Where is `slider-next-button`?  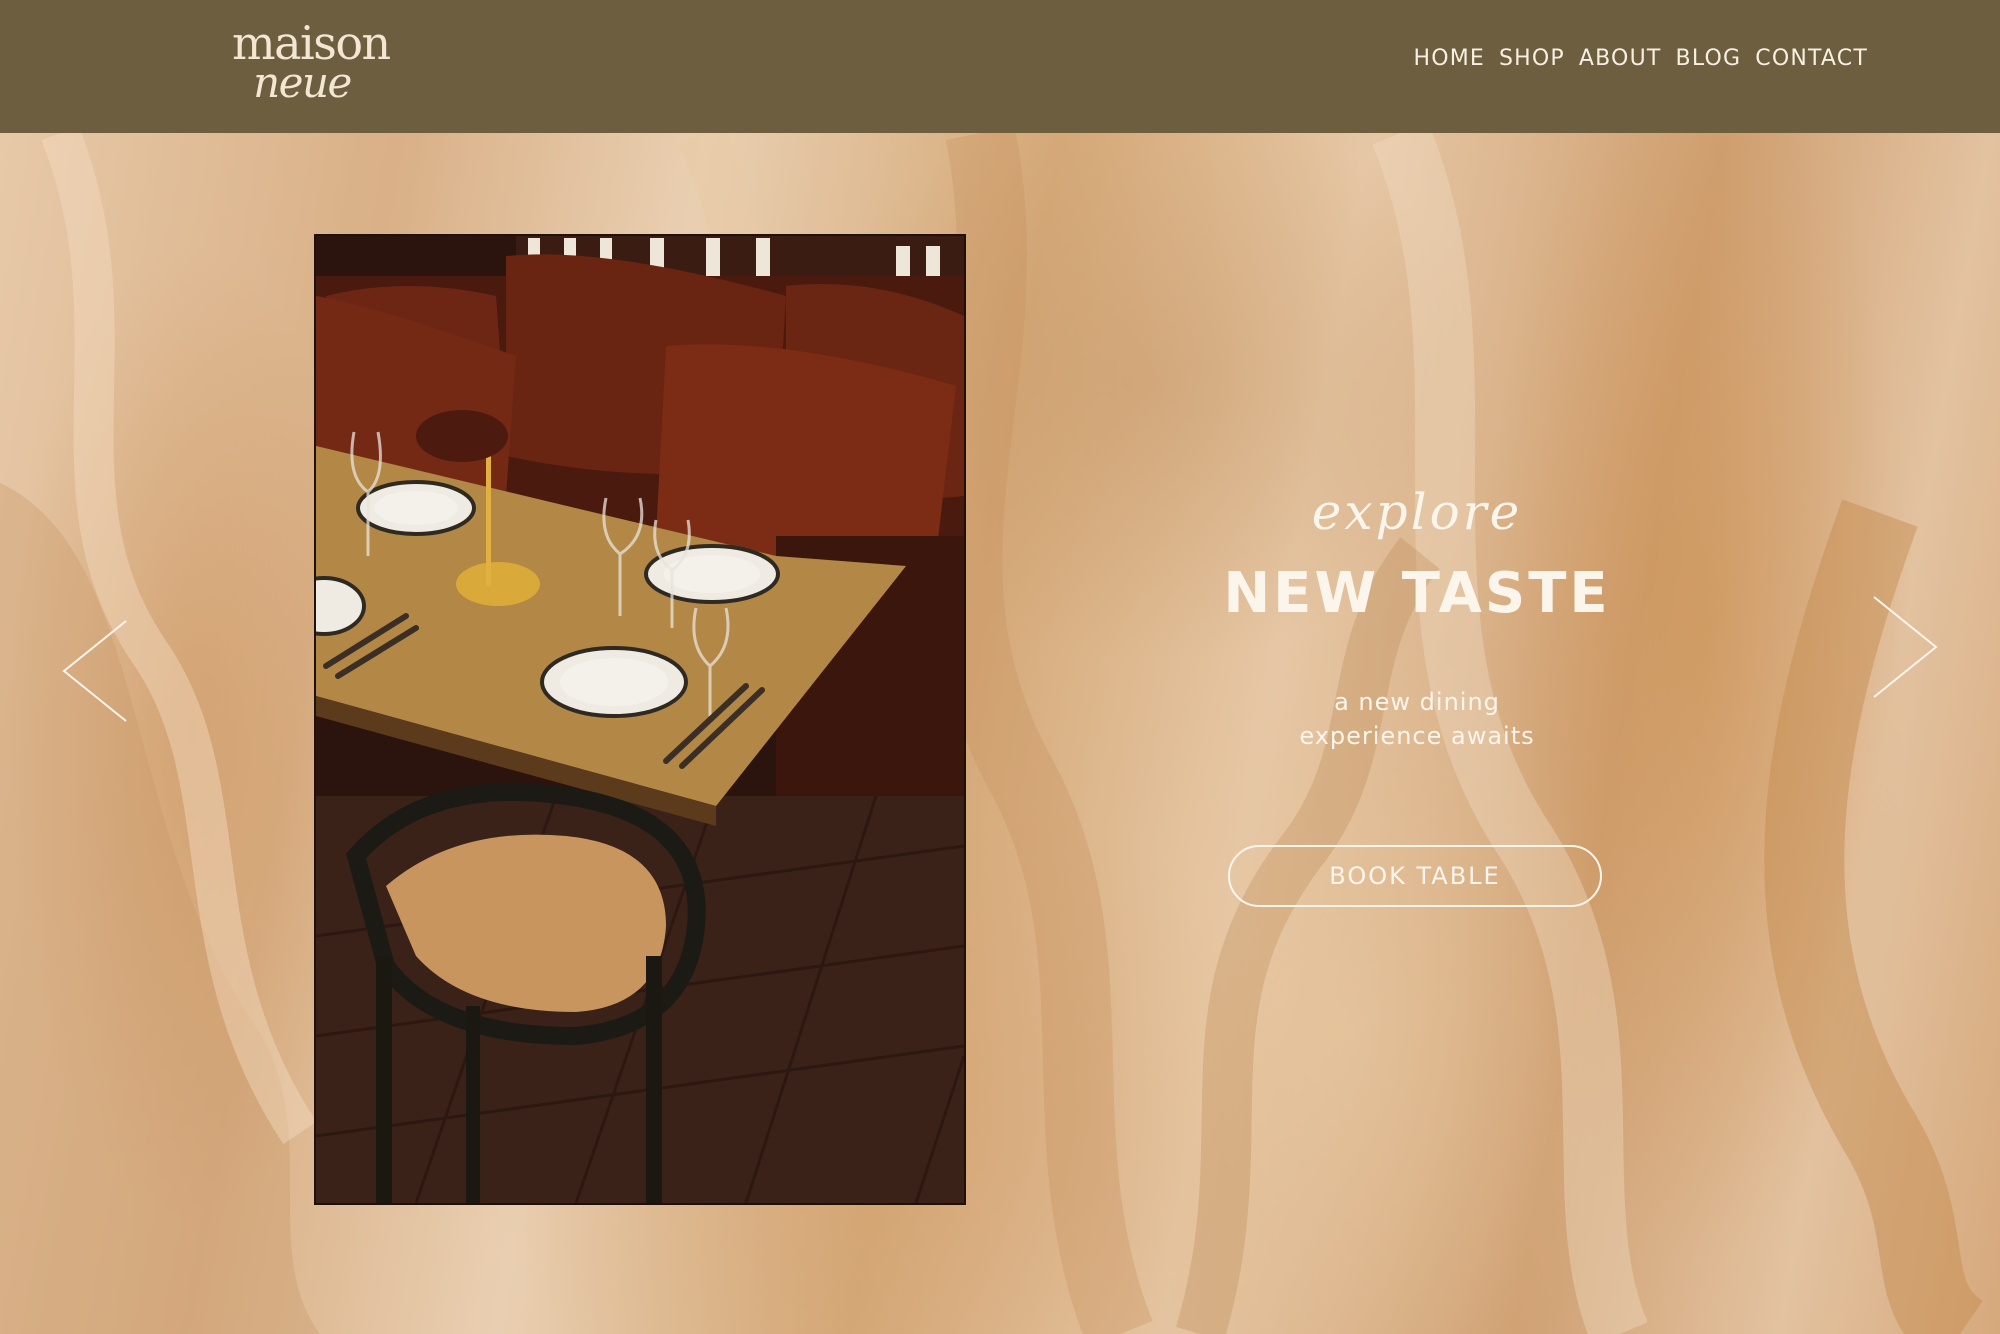
slider-next-button is located at coordinates (1905, 647).